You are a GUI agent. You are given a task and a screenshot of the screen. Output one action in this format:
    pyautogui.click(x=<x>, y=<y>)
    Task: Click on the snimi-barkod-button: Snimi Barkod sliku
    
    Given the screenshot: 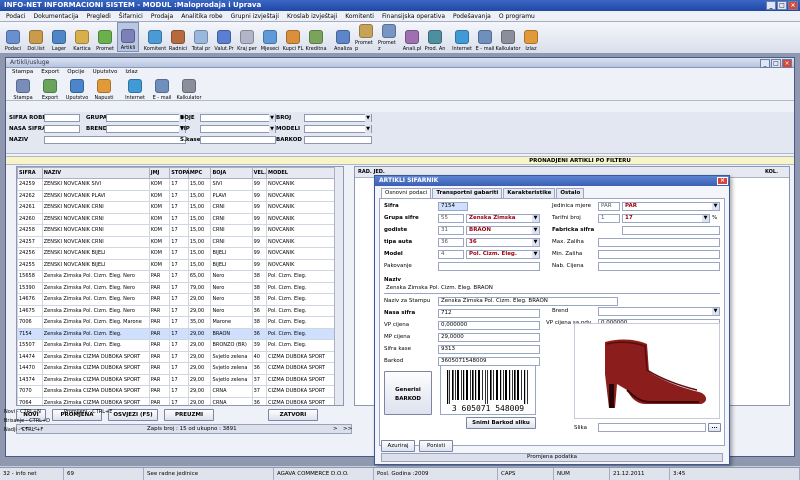 What is the action you would take?
    pyautogui.click(x=501, y=423)
    